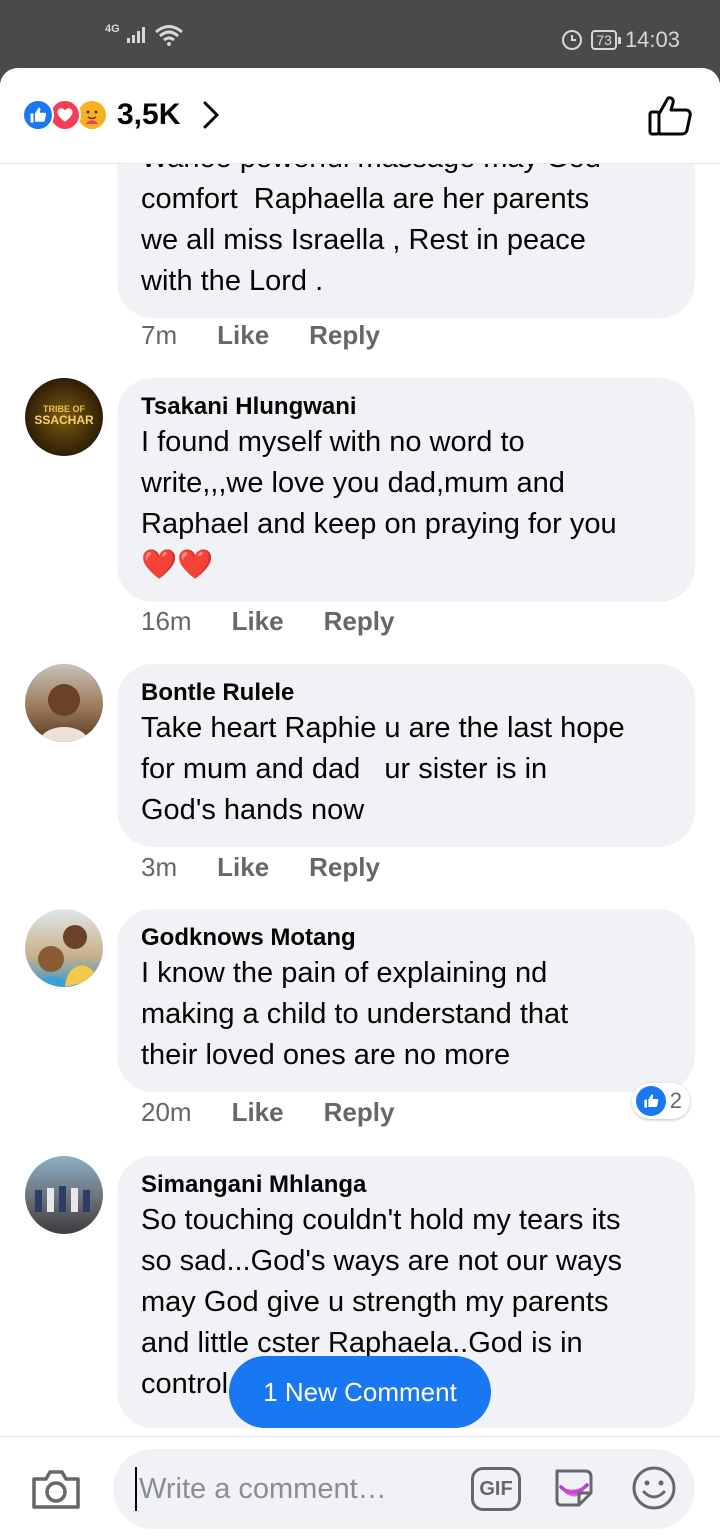  I want to click on reaction-count: 3,5K, so click(149, 114).